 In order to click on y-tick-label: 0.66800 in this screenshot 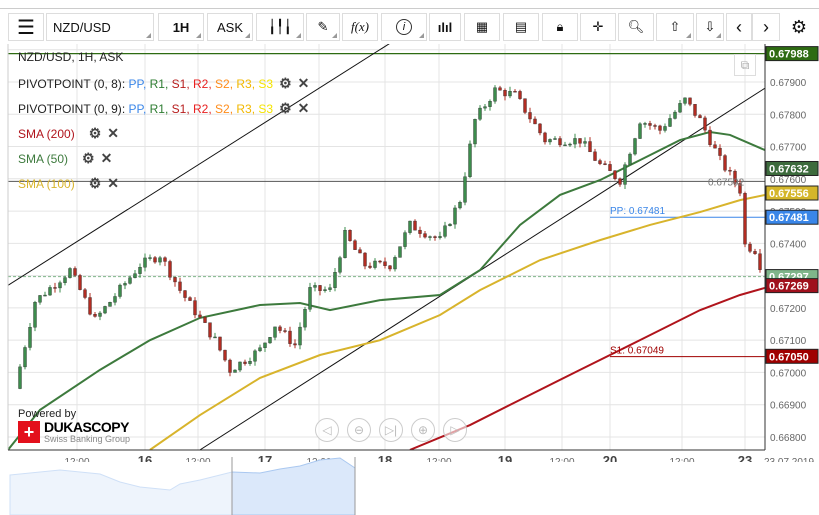, I will do `click(788, 438)`.